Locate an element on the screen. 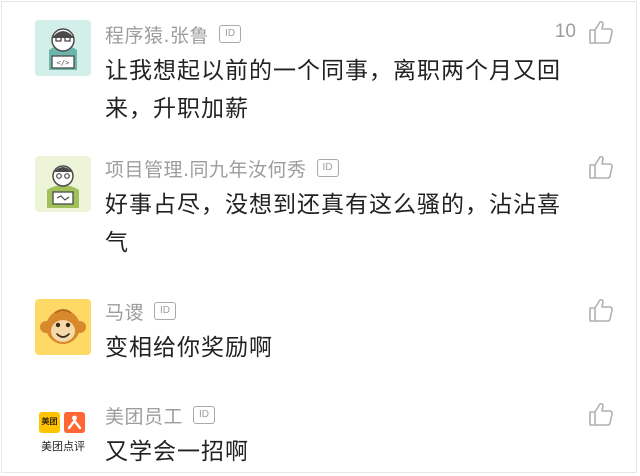  comment-text: 变相给你奖励啊 is located at coordinates (189, 348).